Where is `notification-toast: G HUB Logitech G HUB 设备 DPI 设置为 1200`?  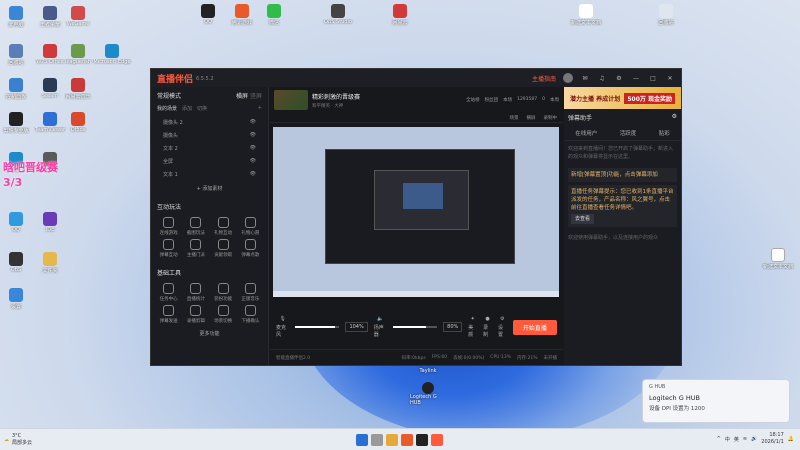
notification-toast: G HUB Logitech G HUB 设备 DPI 设置为 1200 is located at coordinates (716, 401).